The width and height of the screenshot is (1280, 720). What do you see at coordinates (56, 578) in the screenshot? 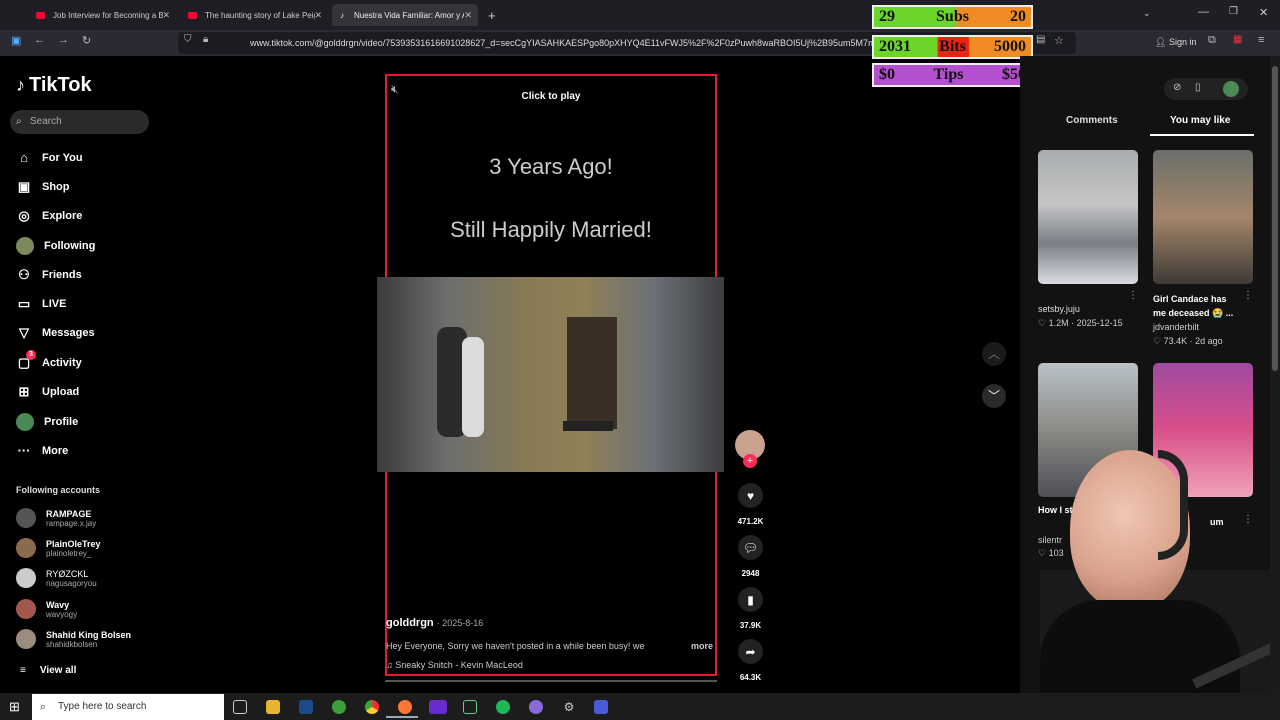
I see `account-item: RYØZCKL nagusagoryou` at bounding box center [56, 578].